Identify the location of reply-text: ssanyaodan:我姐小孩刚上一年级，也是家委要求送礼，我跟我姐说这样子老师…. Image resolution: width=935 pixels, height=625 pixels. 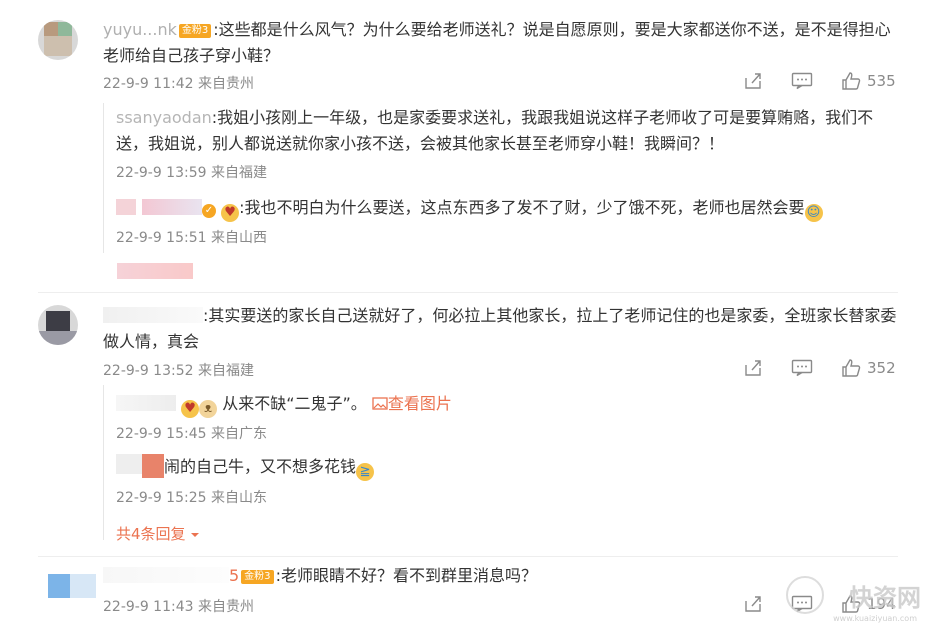
(506, 131).